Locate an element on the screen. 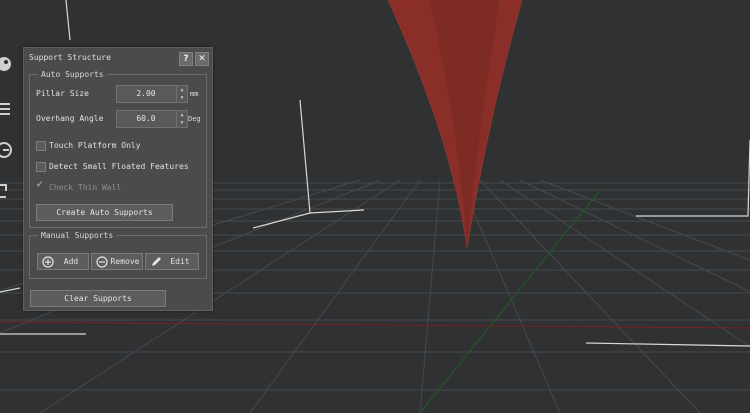 The height and width of the screenshot is (413, 750). minus-circle-icon is located at coordinates (102, 262).